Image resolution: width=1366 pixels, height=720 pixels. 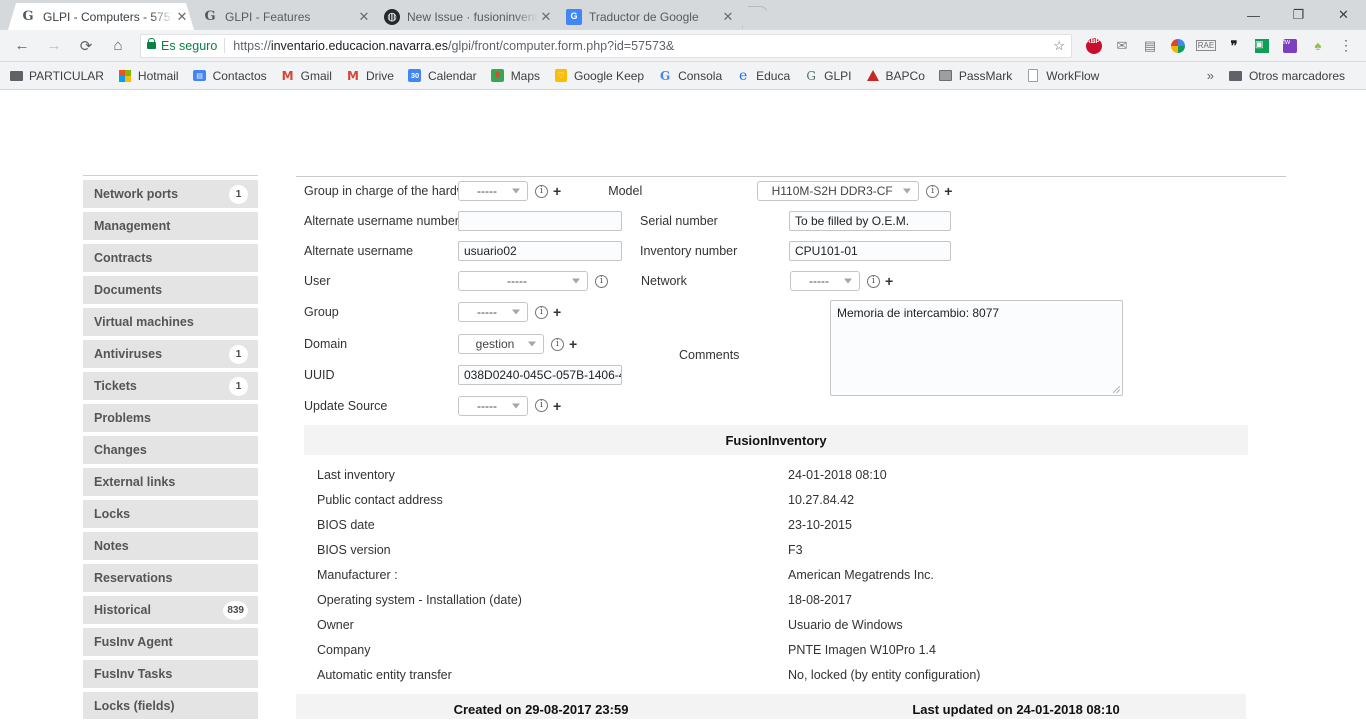 What do you see at coordinates (1234, 46) in the screenshot?
I see `quotes-icon: ❞` at bounding box center [1234, 46].